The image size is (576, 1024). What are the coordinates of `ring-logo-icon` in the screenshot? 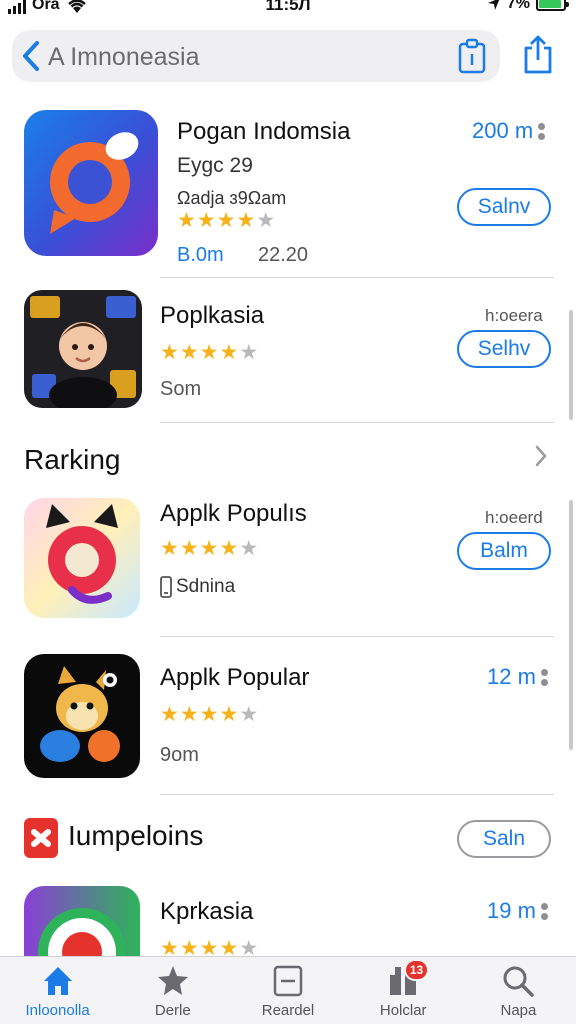 It's located at (82, 921).